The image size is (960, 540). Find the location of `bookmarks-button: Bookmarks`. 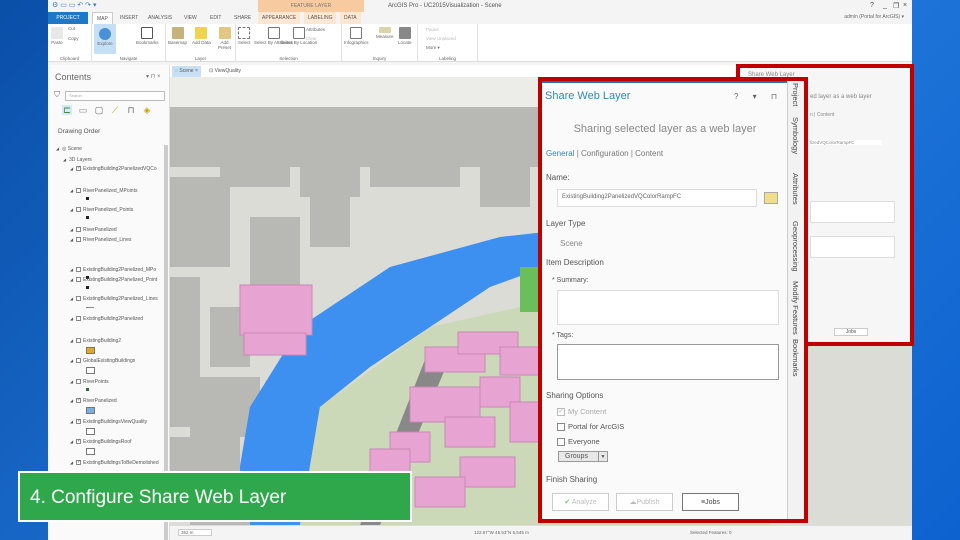

bookmarks-button: Bookmarks is located at coordinates (147, 36).